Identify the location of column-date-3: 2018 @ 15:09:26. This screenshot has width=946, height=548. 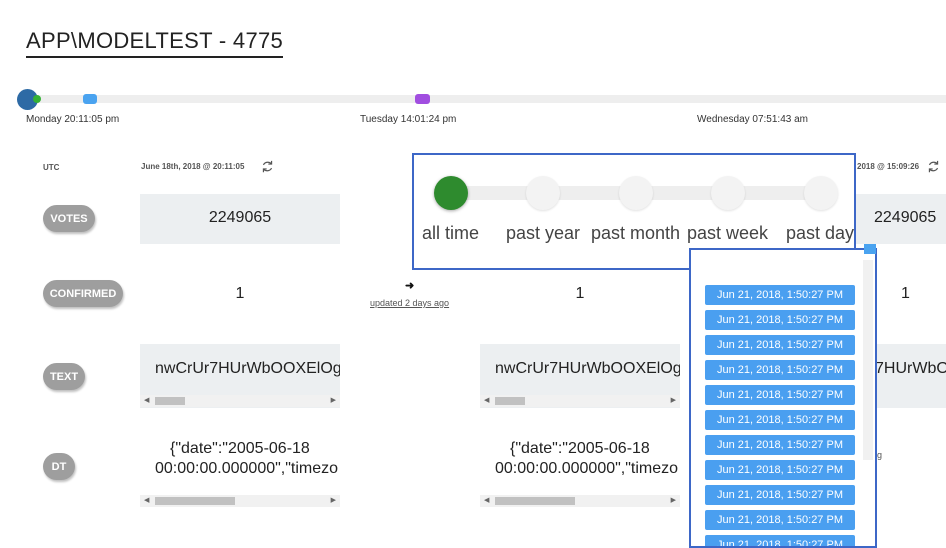
(888, 166).